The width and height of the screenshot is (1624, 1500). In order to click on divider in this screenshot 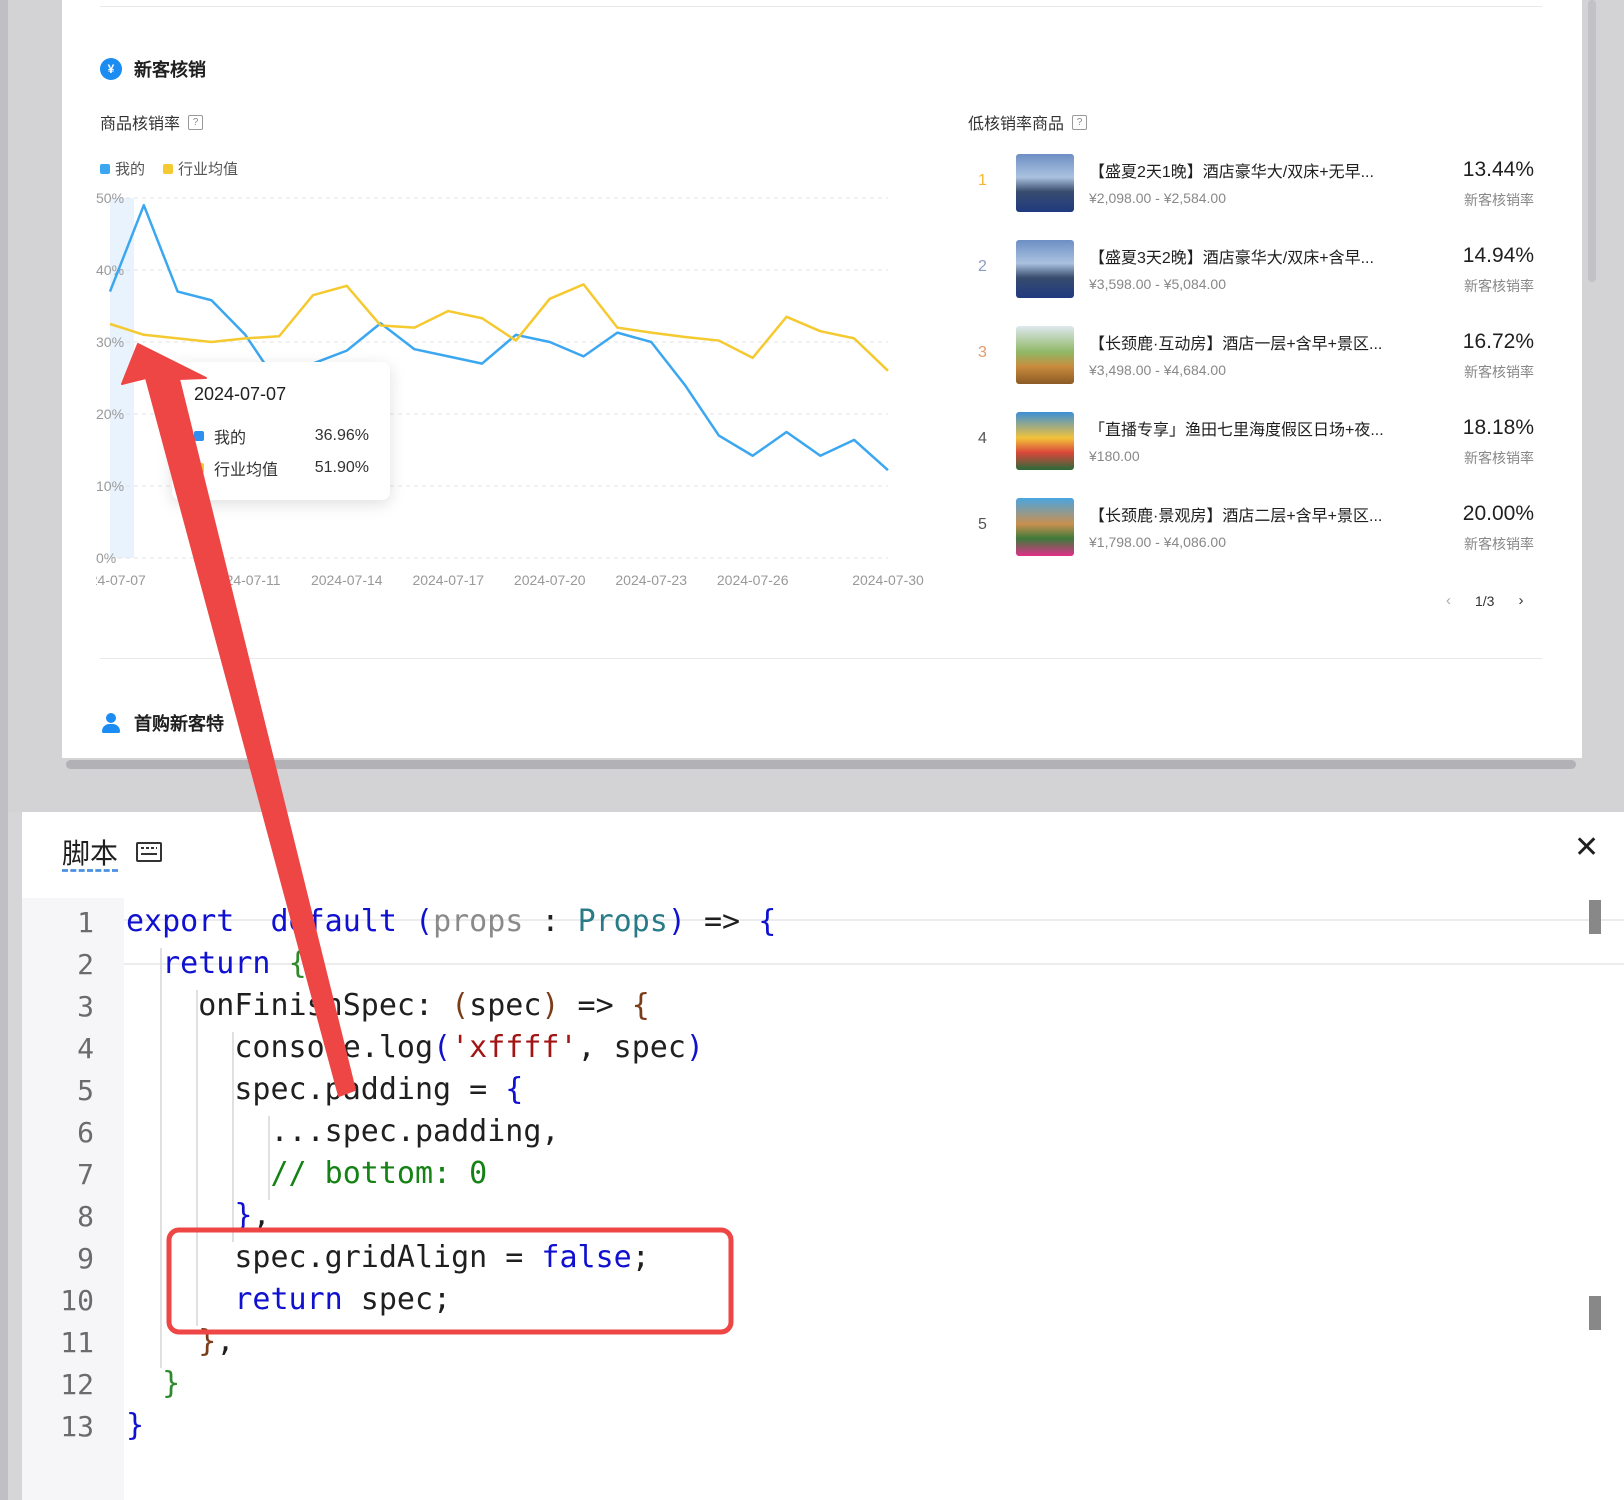, I will do `click(821, 658)`.